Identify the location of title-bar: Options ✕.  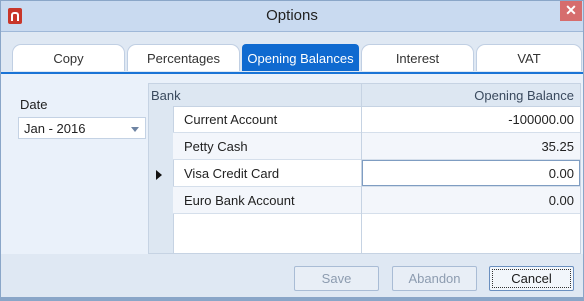
(292, 16).